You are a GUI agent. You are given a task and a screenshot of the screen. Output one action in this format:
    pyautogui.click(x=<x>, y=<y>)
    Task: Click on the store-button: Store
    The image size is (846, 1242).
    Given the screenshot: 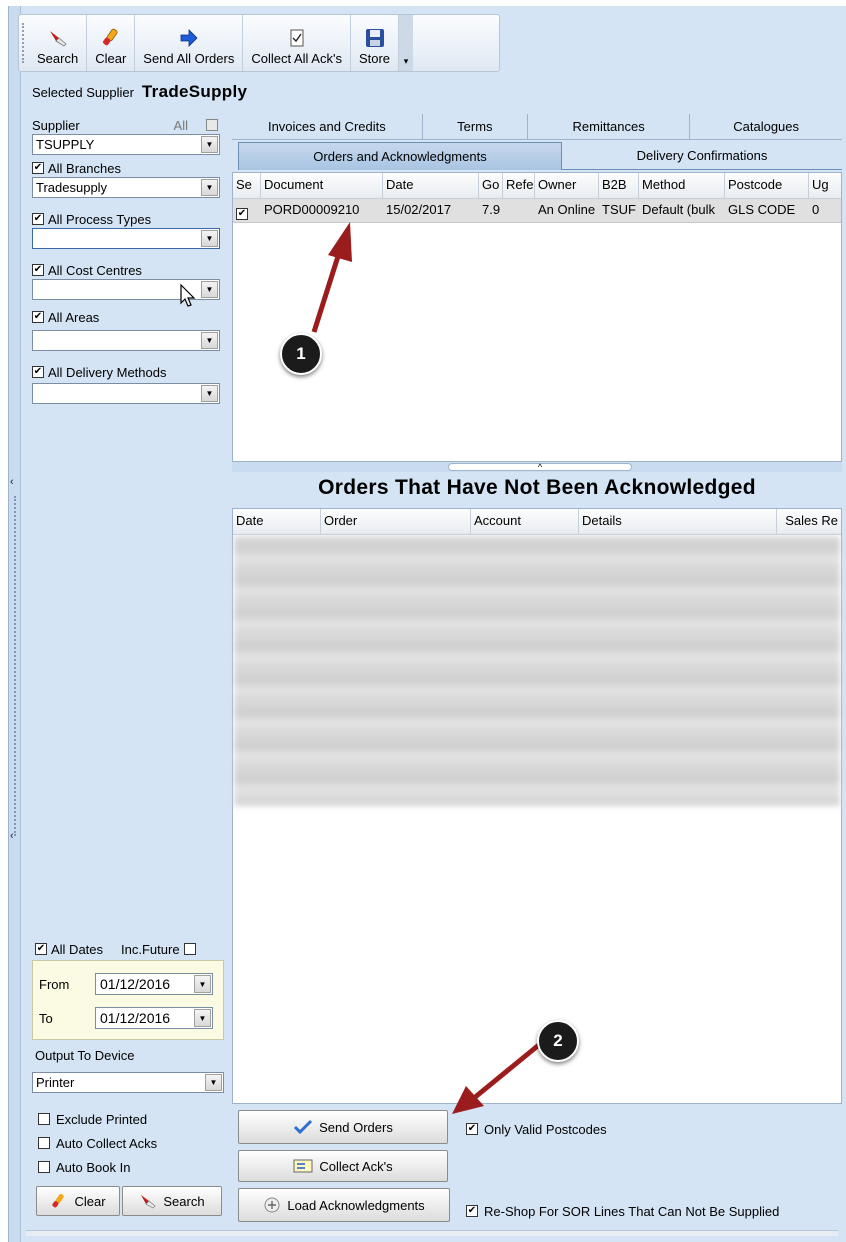 What is the action you would take?
    pyautogui.click(x=375, y=43)
    